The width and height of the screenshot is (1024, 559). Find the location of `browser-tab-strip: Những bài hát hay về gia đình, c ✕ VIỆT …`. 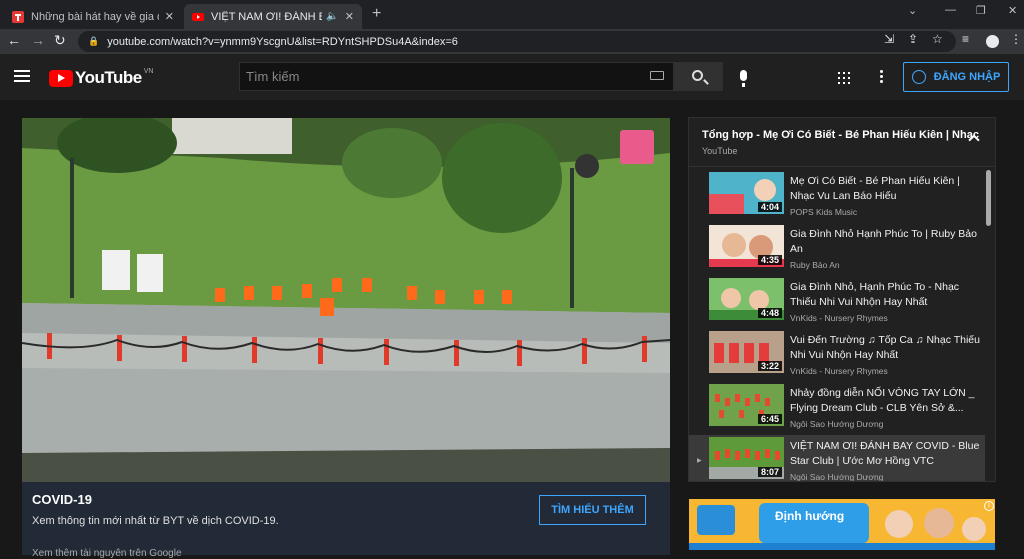

browser-tab-strip: Những bài hát hay về gia đình, c ✕ VIỆT … is located at coordinates (512, 14).